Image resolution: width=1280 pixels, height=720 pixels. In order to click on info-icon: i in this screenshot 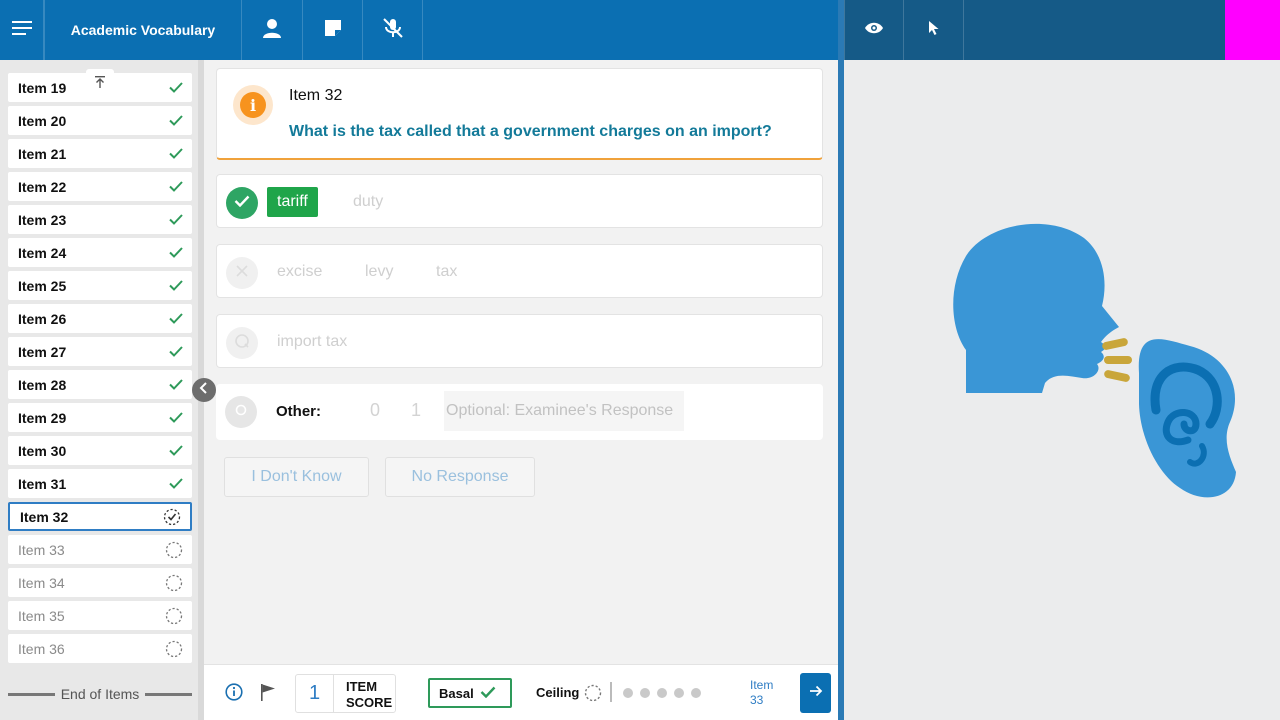, I will do `click(253, 105)`.